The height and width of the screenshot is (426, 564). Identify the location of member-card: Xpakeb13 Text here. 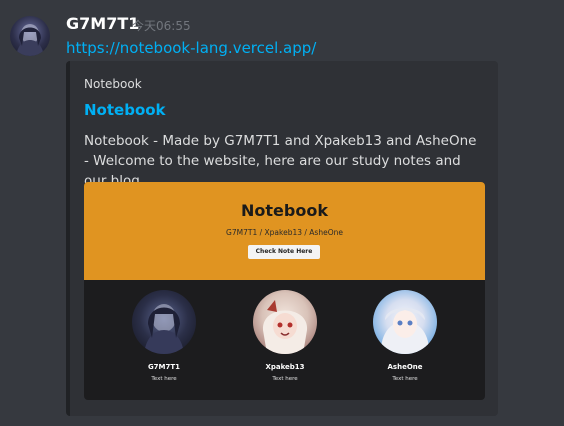
(285, 336).